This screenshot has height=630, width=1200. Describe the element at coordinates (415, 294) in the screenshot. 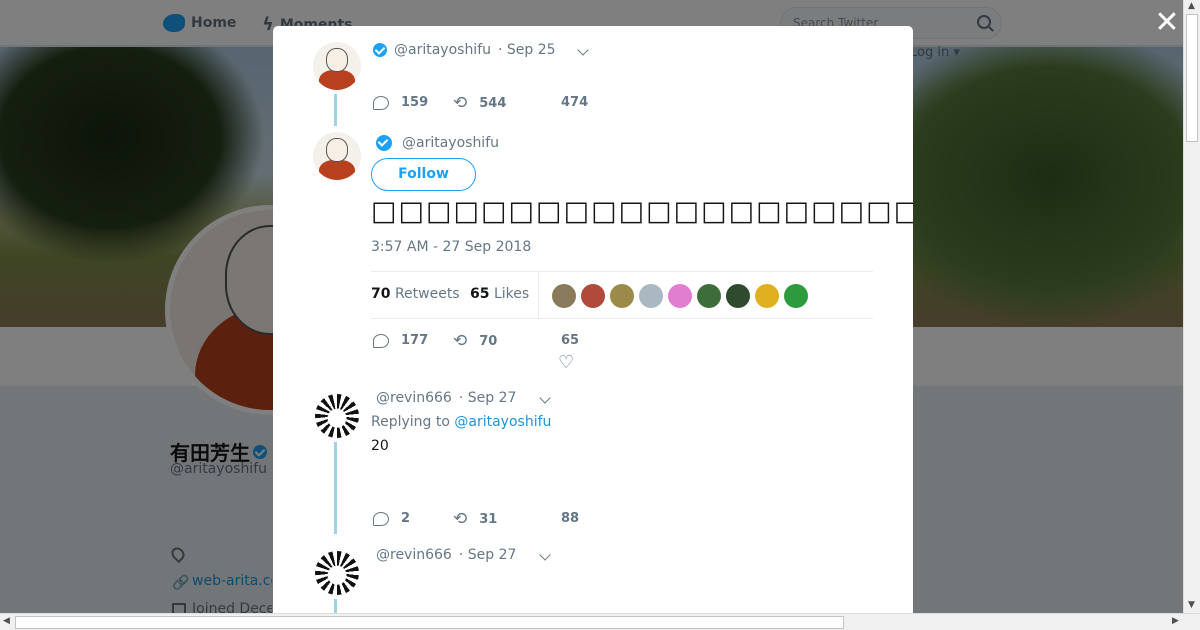

I see `retweet-count: 70 Retweets` at that location.